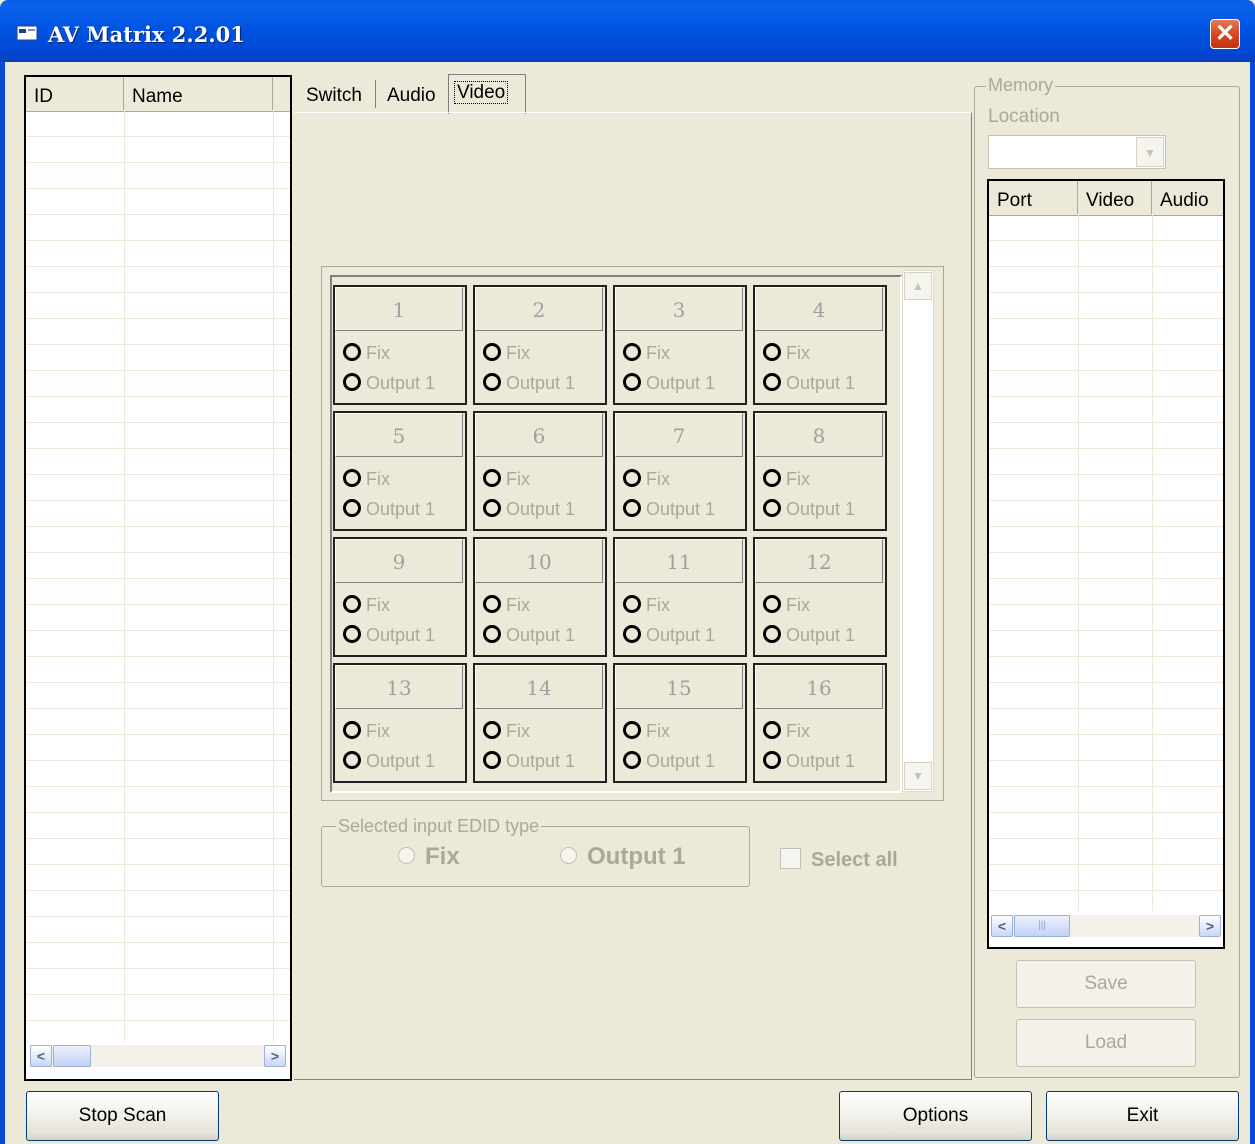  I want to click on column-header-port: Port, so click(1033, 197).